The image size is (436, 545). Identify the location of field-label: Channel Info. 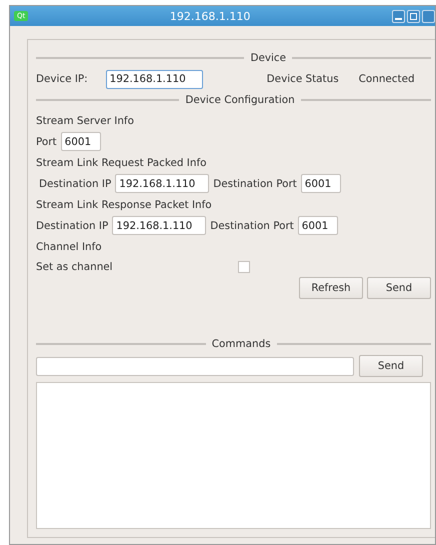
(69, 246).